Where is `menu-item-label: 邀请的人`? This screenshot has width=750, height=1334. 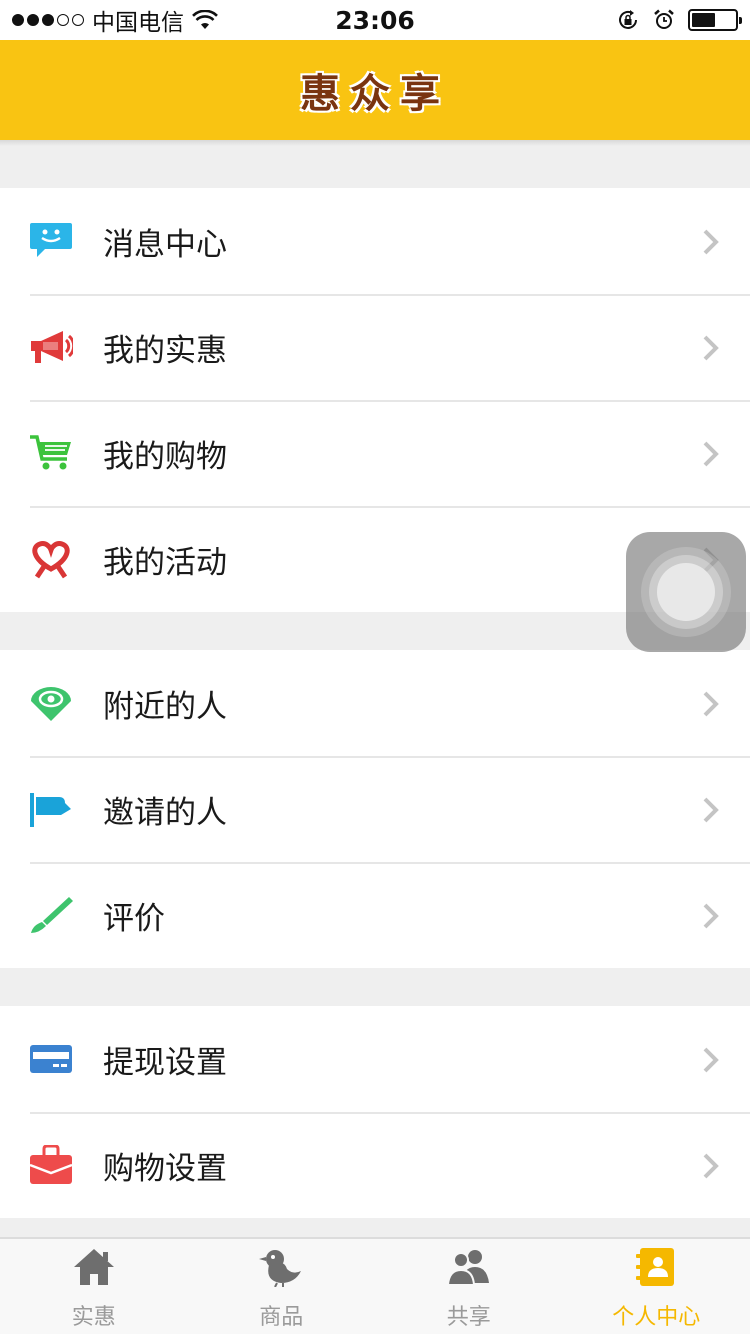
menu-item-label: 邀请的人 is located at coordinates (165, 812).